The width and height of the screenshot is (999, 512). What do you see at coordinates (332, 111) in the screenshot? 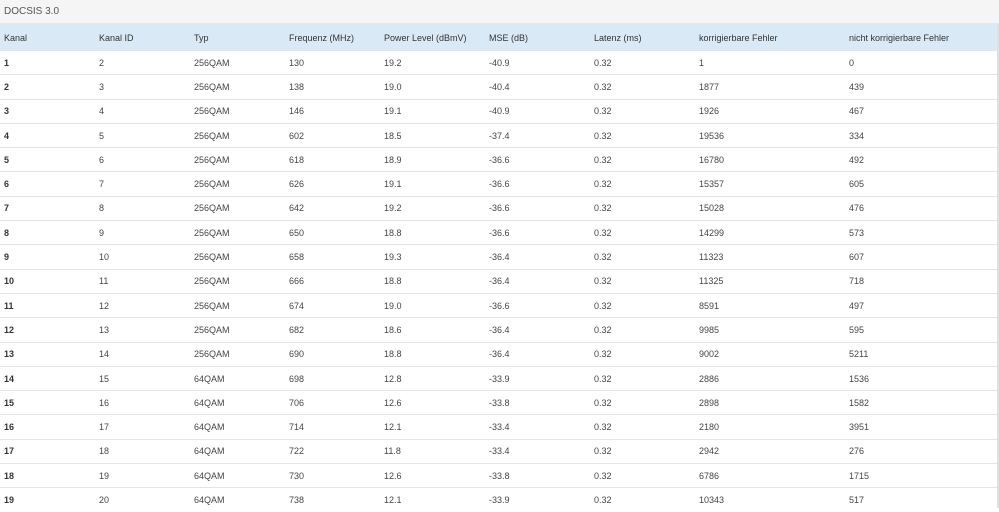
I see `cell-frequenz: 146` at bounding box center [332, 111].